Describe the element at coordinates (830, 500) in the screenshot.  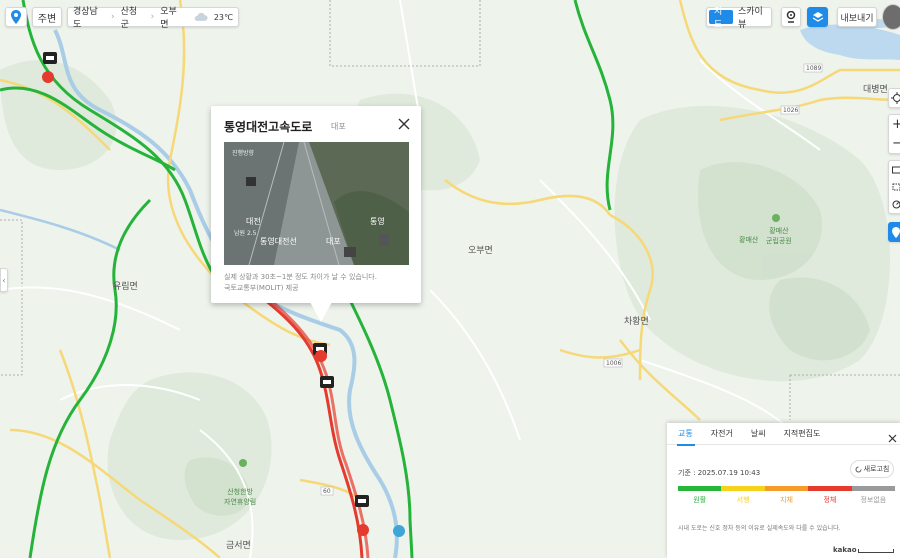
I see `legend-label: 정체` at that location.